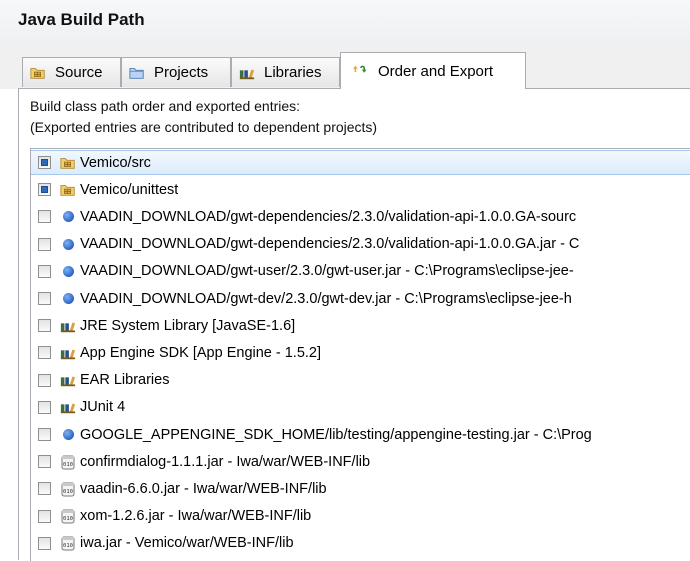 This screenshot has height=561, width=690. Describe the element at coordinates (361, 71) in the screenshot. I see `order-export-icon` at that location.